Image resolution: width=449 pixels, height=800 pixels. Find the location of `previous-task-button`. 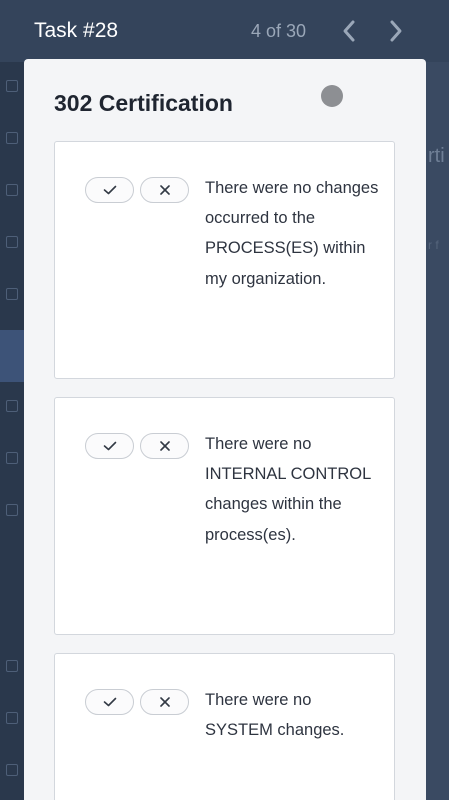

previous-task-button is located at coordinates (349, 31).